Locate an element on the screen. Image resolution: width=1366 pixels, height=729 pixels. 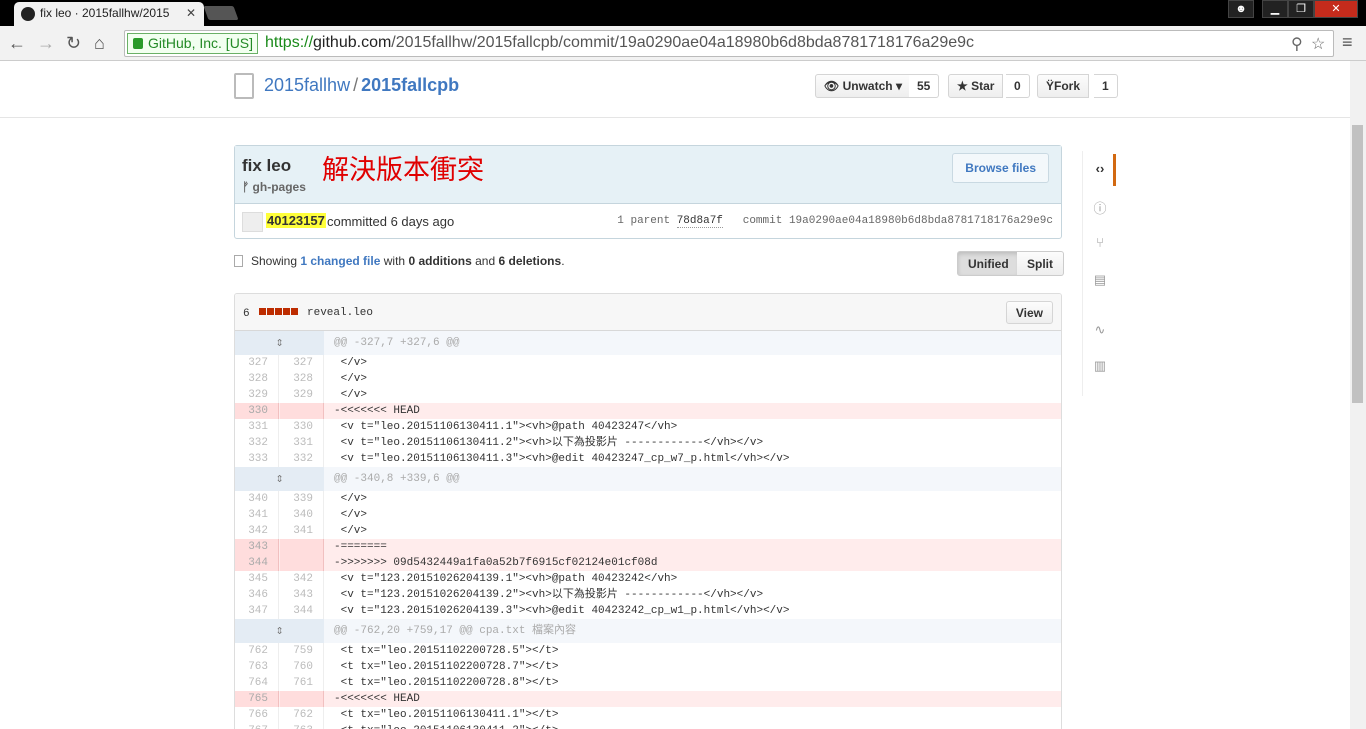
scrollbar-thumb is located at coordinates (1357, 264).